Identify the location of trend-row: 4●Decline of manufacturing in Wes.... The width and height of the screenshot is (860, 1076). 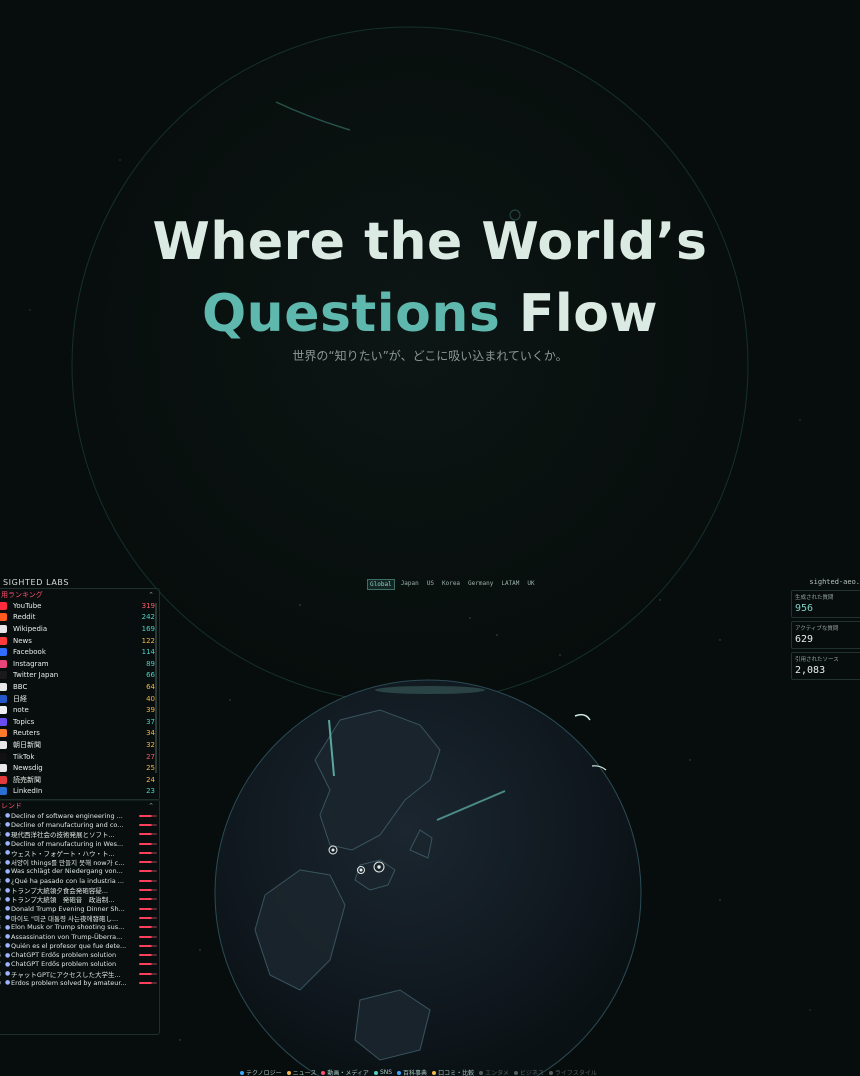
(79, 843).